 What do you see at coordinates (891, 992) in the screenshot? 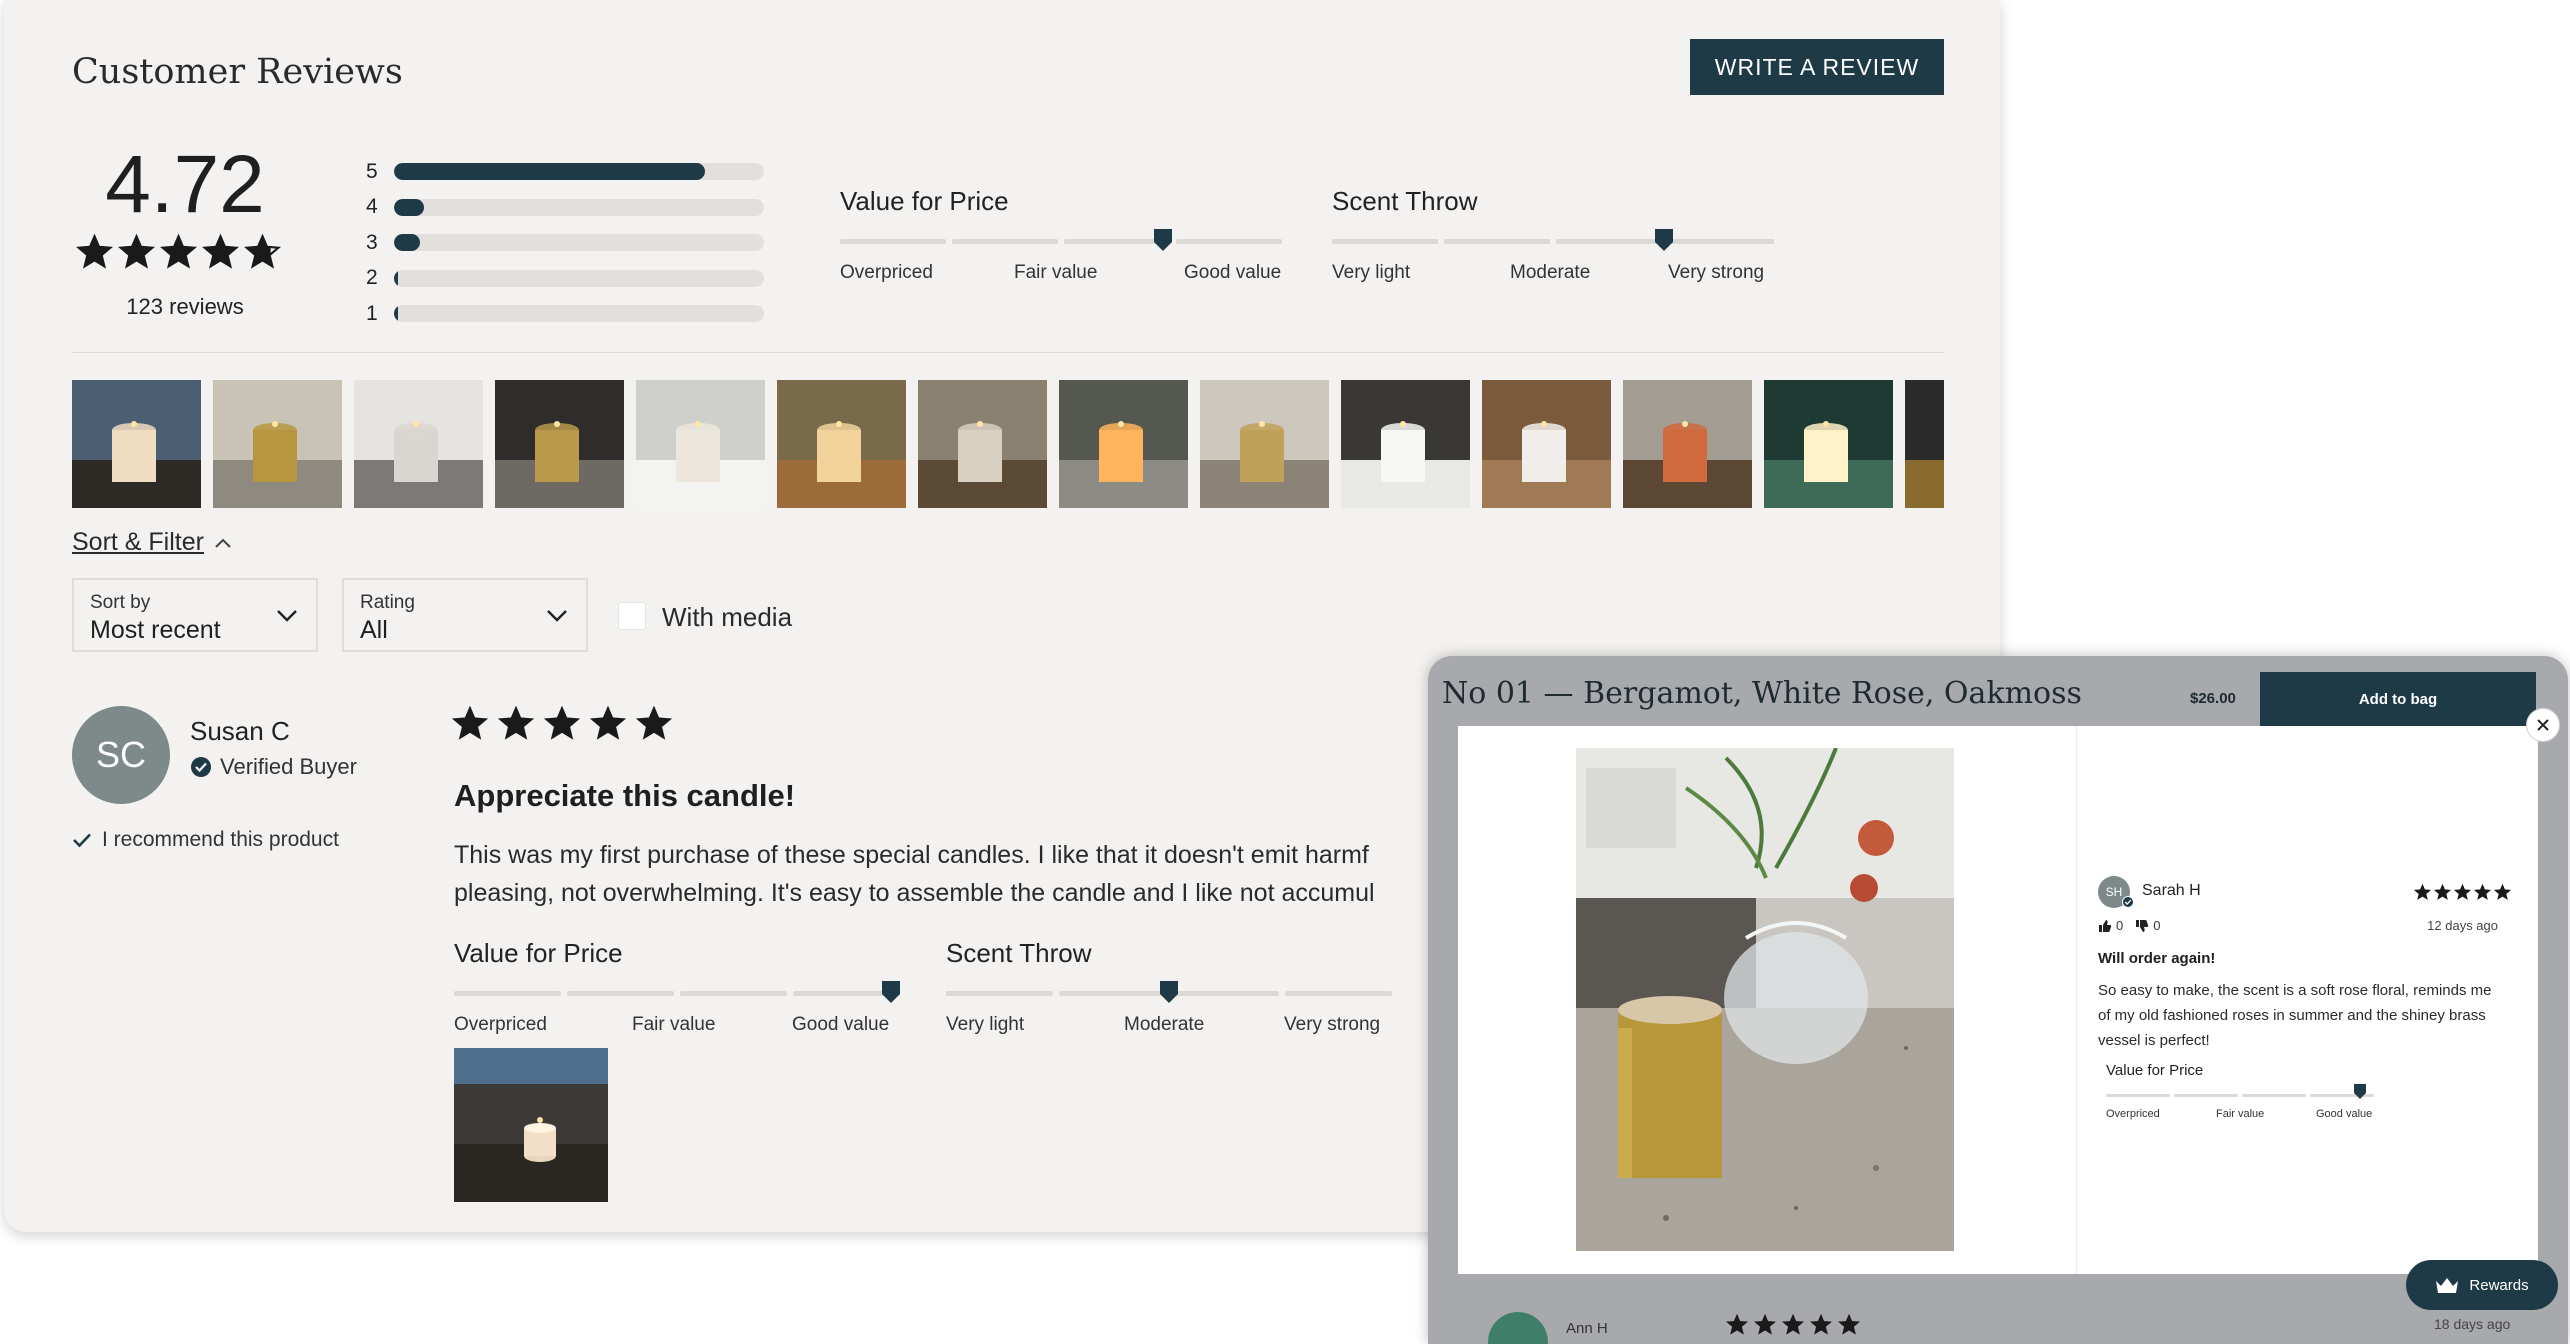
I see `slider-marker-icon` at bounding box center [891, 992].